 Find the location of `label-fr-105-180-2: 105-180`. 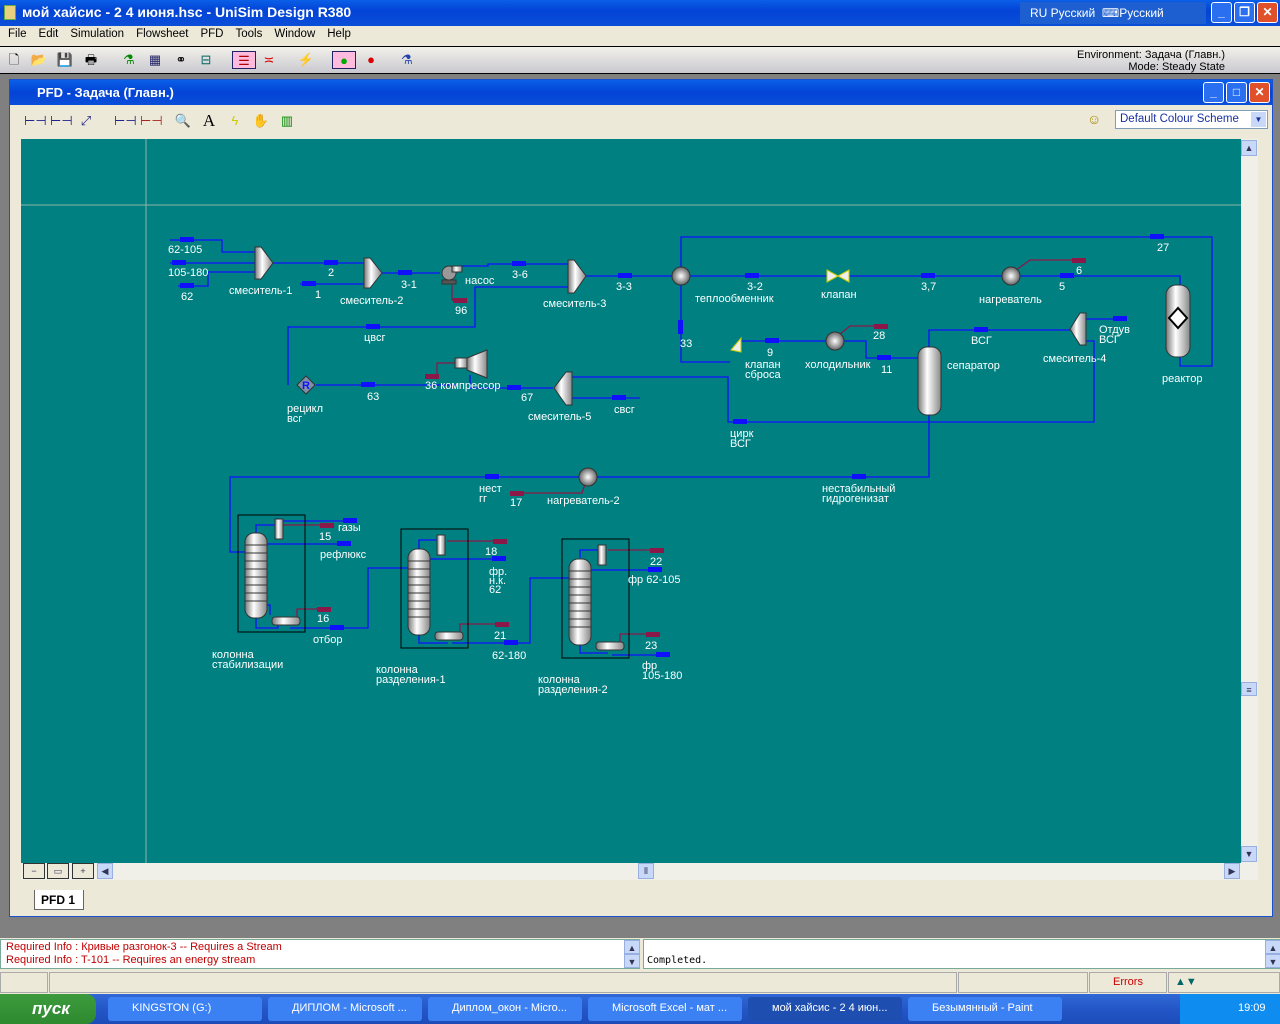

label-fr-105-180-2: 105-180 is located at coordinates (662, 676).